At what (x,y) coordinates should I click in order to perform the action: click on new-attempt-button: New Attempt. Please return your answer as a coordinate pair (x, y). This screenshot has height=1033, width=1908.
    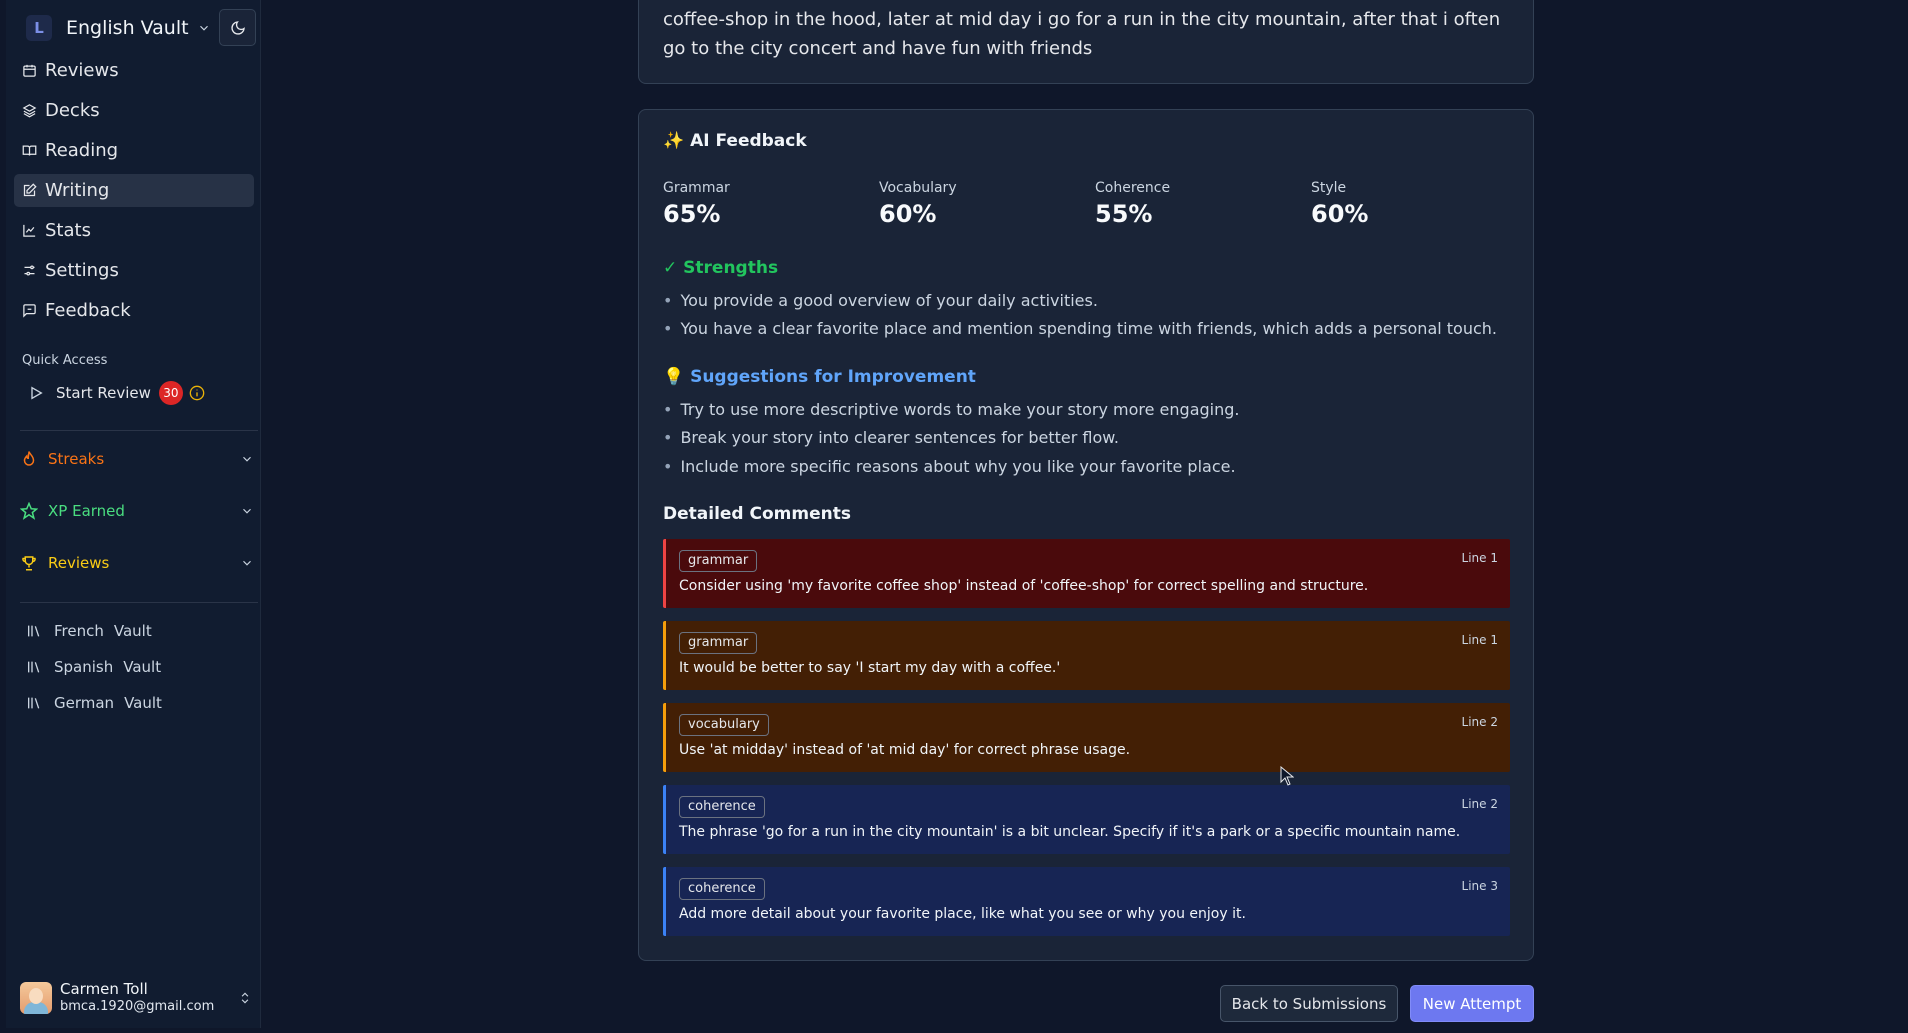
    Looking at the image, I should click on (1472, 1003).